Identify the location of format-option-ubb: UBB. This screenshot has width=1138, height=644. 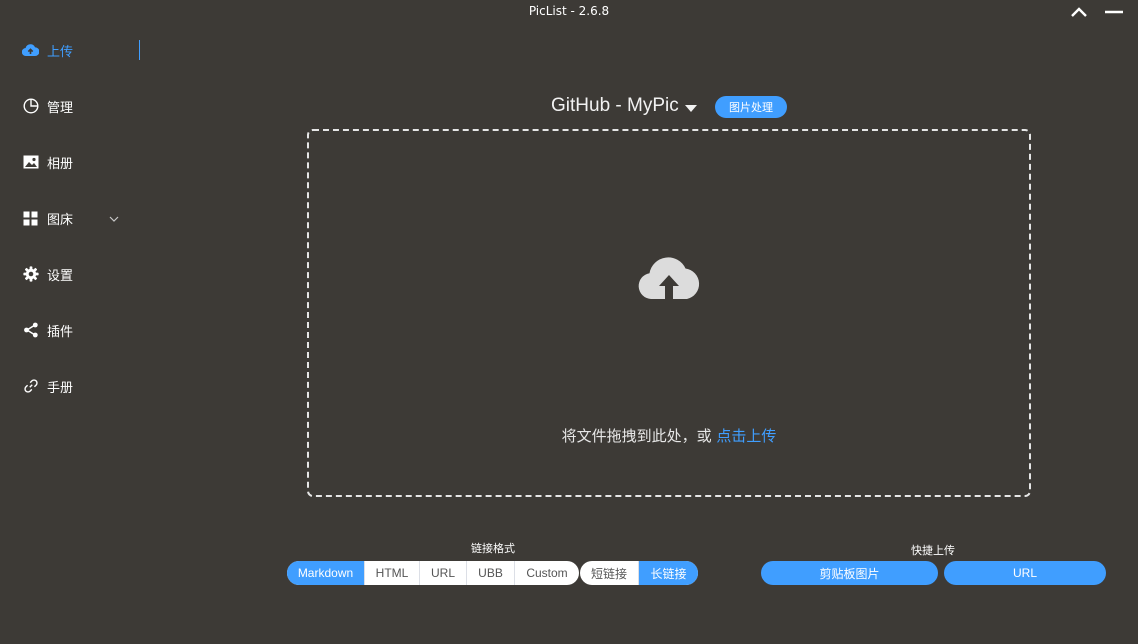
(490, 573).